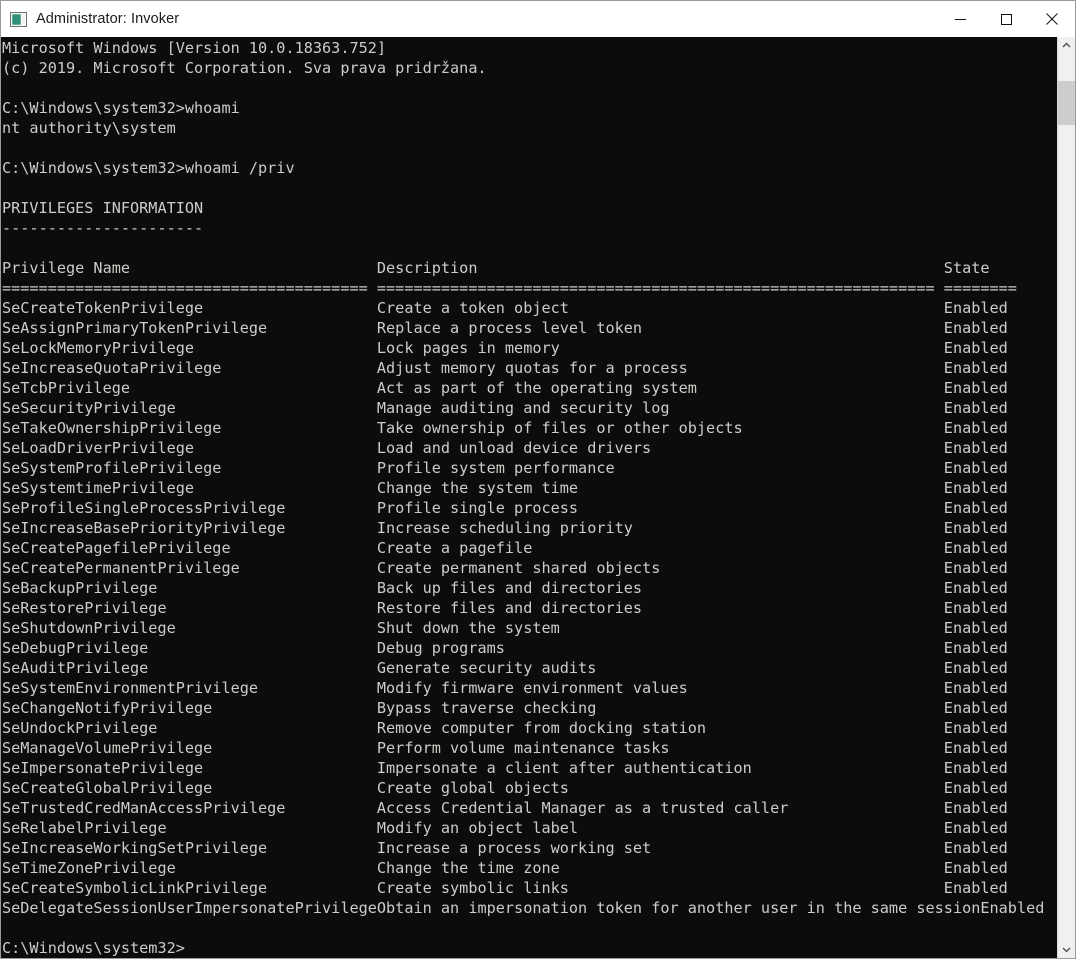 The height and width of the screenshot is (959, 1076). I want to click on console-window-icon, so click(18, 19).